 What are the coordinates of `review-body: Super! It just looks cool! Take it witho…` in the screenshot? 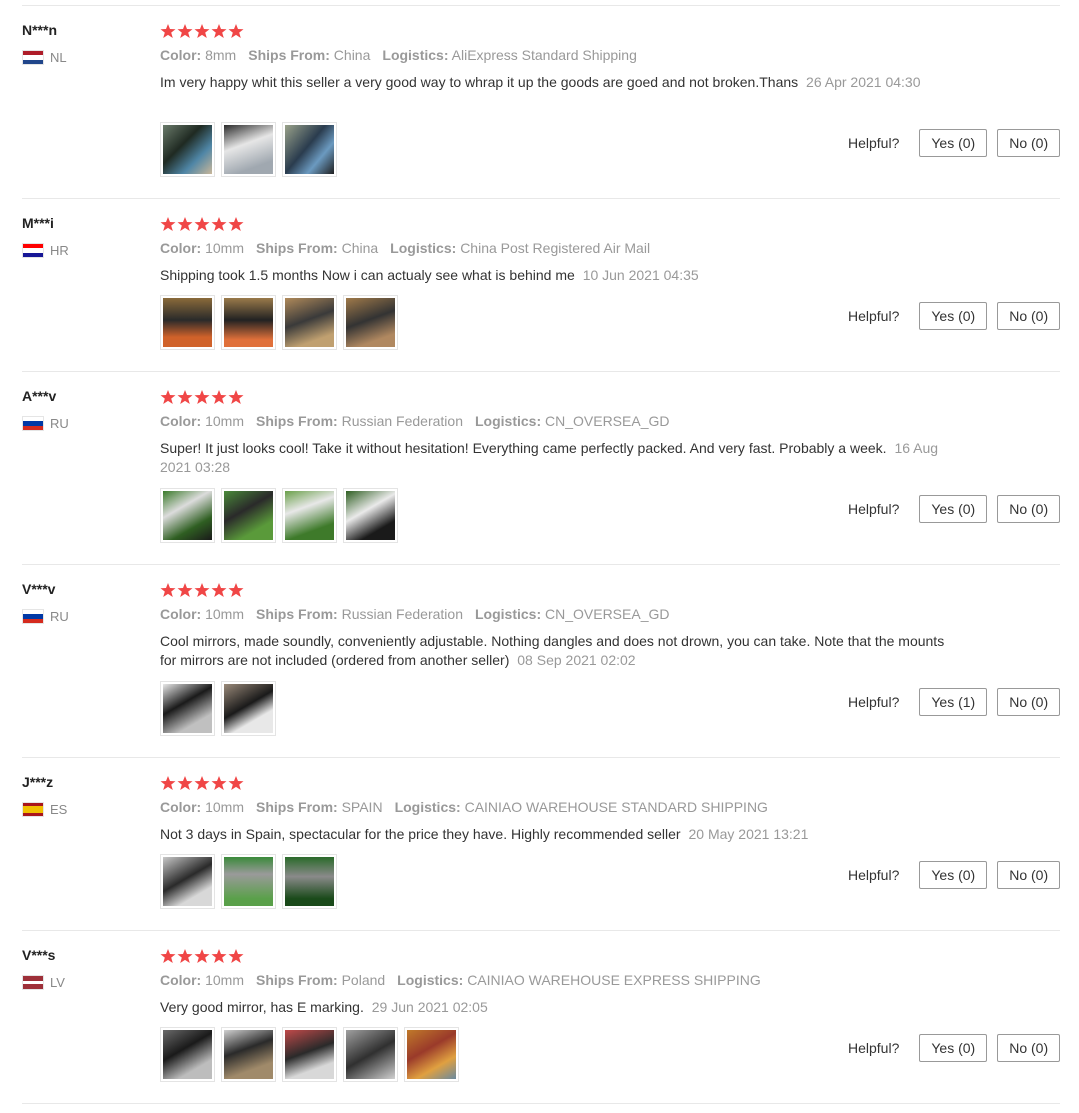 It's located at (523, 448).